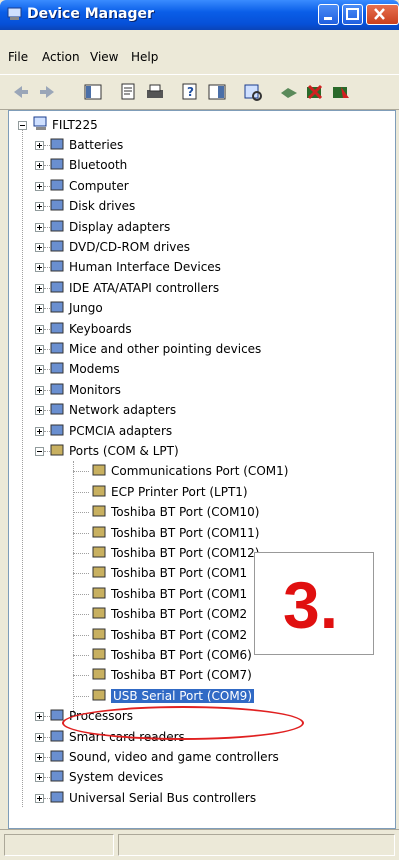  What do you see at coordinates (199, 267) in the screenshot?
I see `category-human-interface-devices: Human Interface Devices` at bounding box center [199, 267].